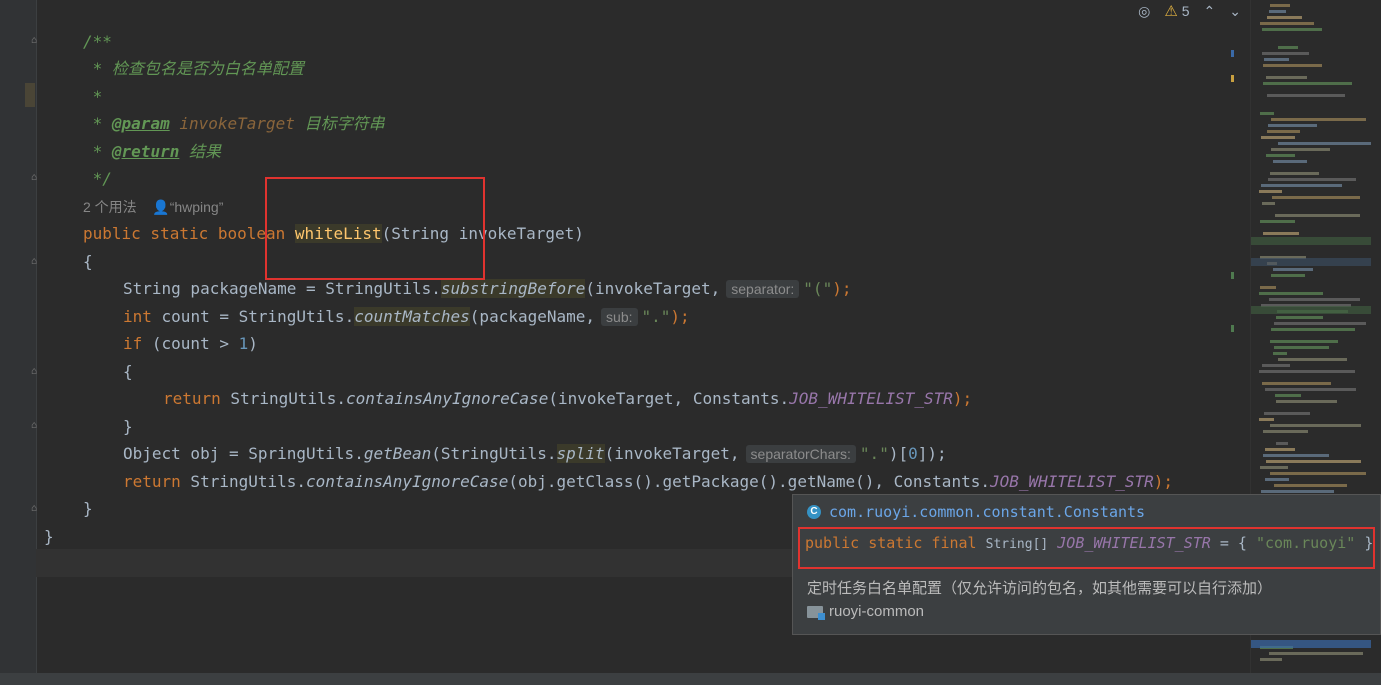  I want to click on code-line: /**, so click(97, 41).